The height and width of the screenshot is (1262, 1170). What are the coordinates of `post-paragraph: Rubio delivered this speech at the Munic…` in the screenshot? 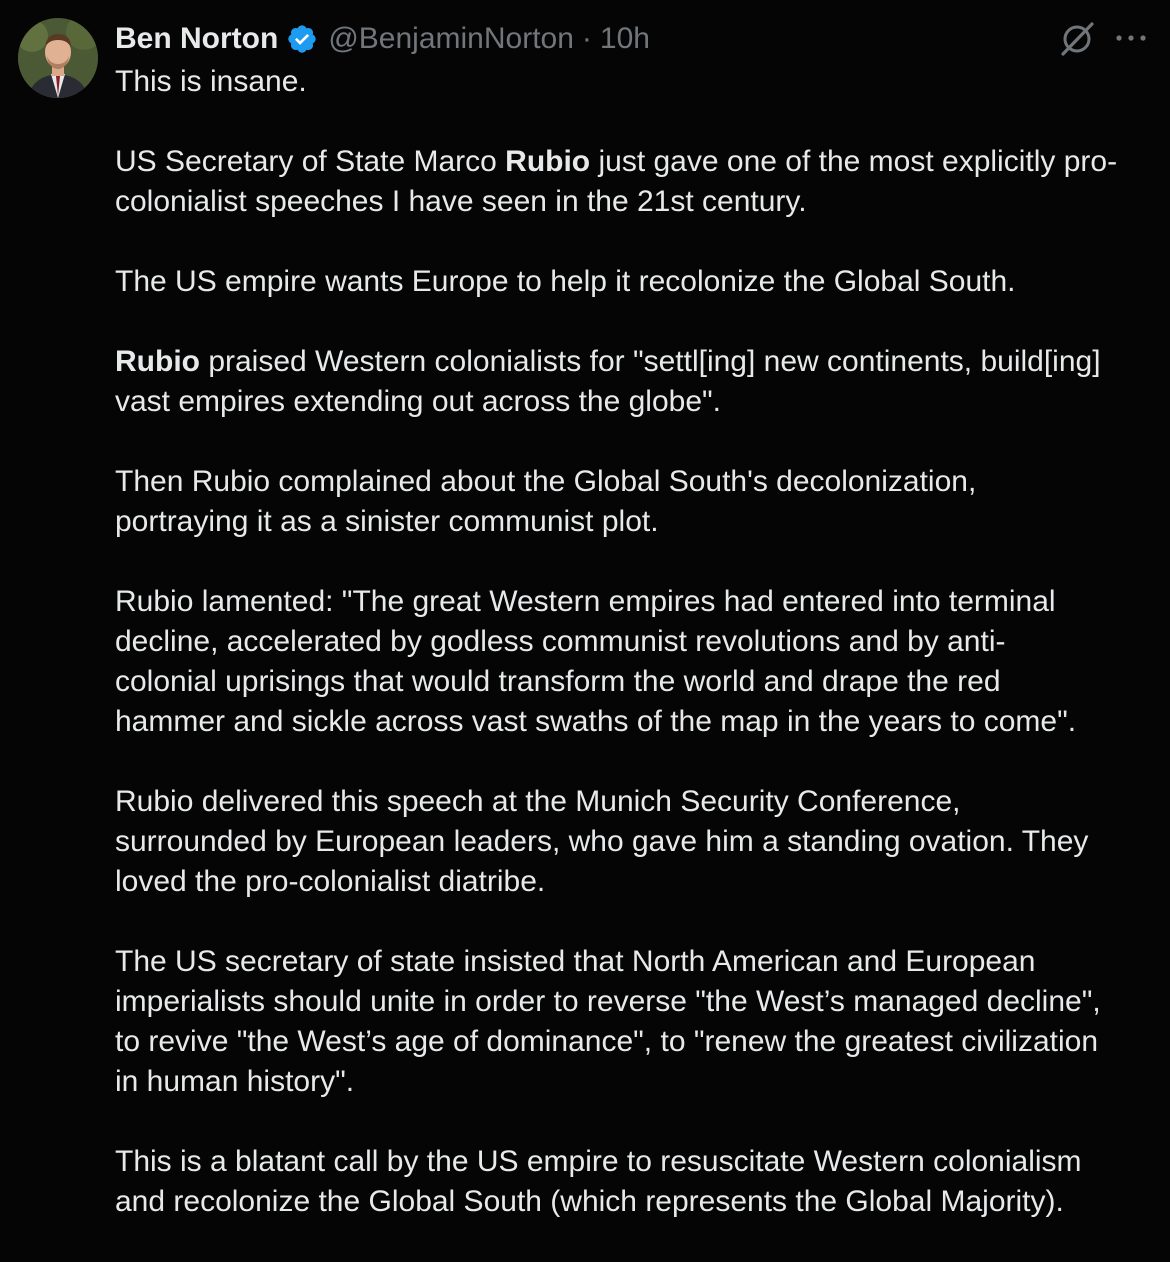 It's located at (602, 841).